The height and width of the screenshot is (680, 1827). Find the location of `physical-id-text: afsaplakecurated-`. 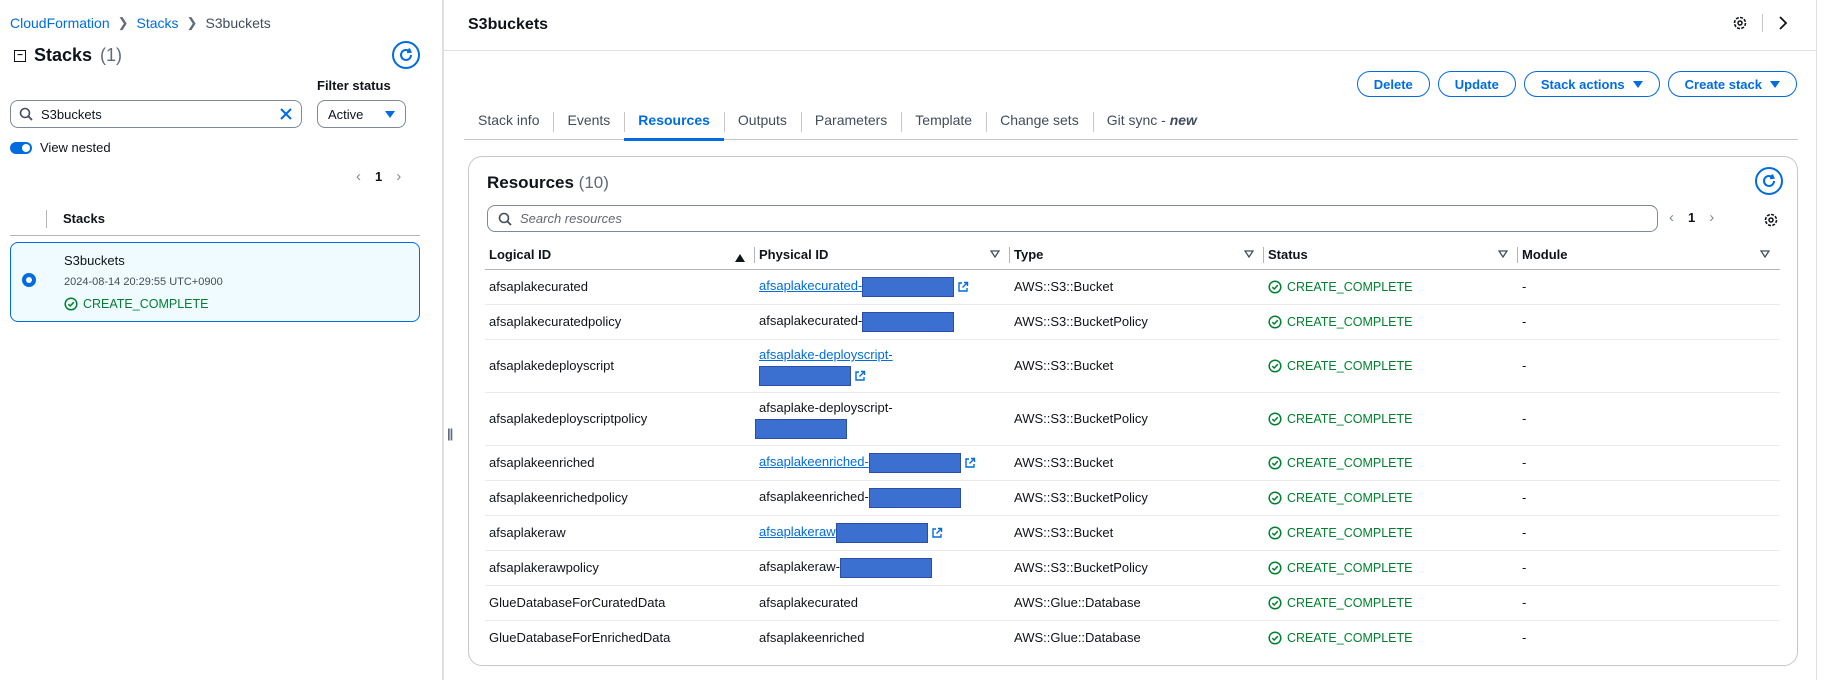

physical-id-text: afsaplakecurated- is located at coordinates (811, 321).